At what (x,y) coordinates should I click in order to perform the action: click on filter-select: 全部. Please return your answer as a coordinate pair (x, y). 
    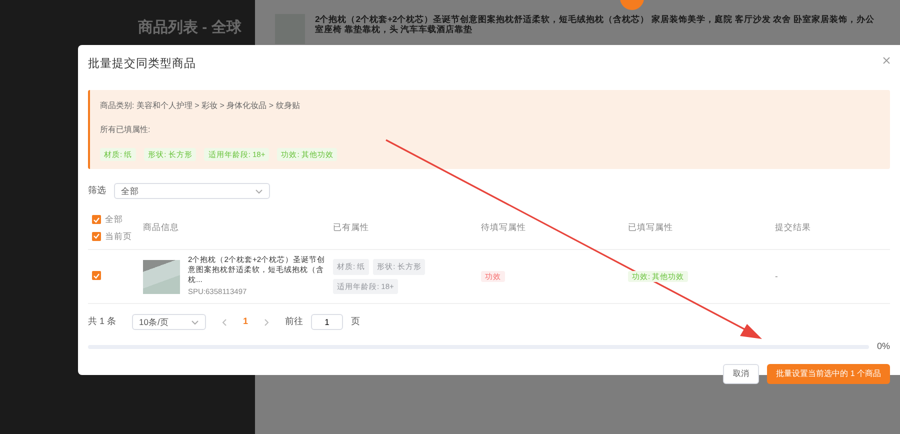
    Looking at the image, I should click on (192, 191).